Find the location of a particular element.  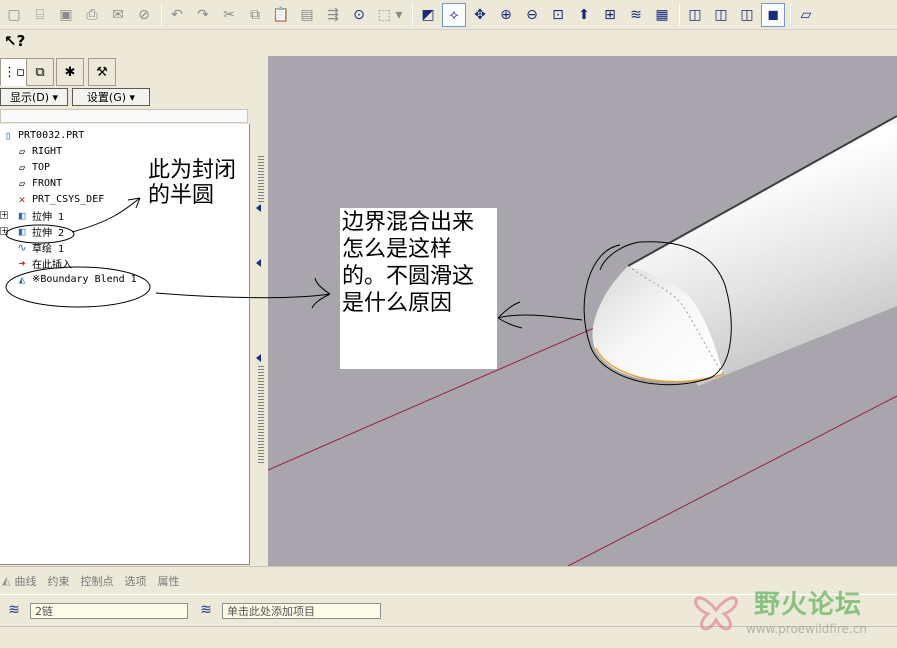

butterfly-logo-icon is located at coordinates (716, 613).